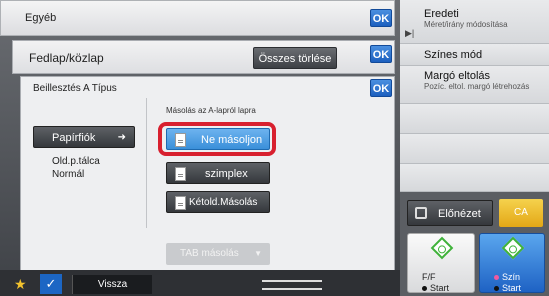  I want to click on copy-section-caption: Másolás az A-lapról lapra, so click(211, 110).